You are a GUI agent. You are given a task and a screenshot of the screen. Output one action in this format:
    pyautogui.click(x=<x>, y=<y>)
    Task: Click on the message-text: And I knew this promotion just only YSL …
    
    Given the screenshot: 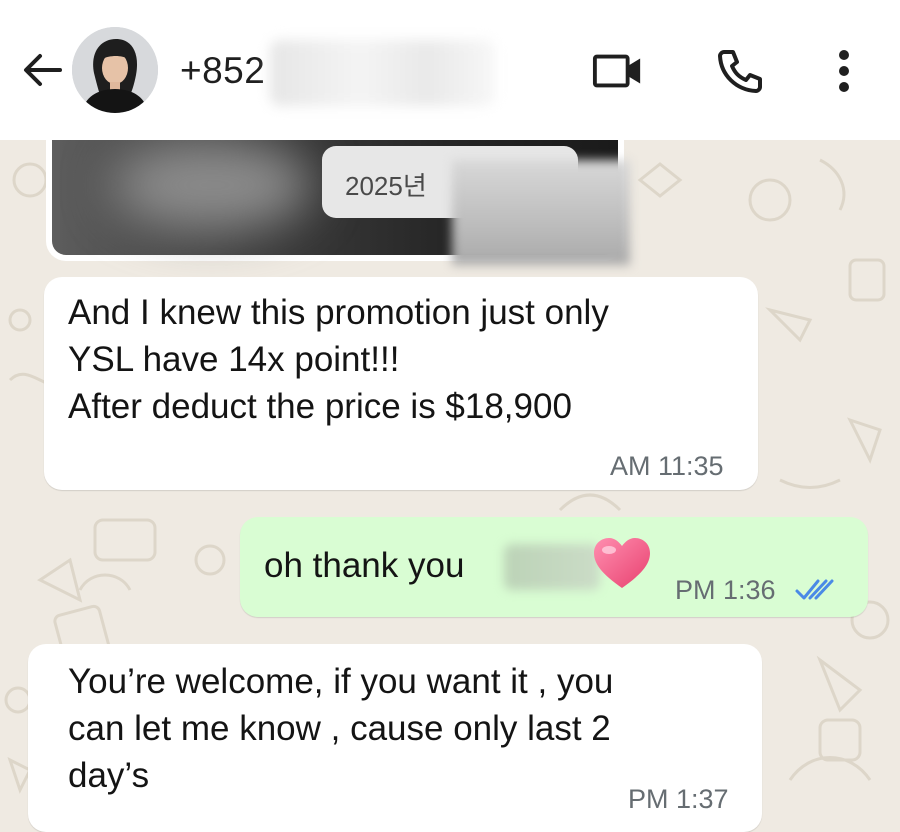 What is the action you would take?
    pyautogui.click(x=338, y=359)
    